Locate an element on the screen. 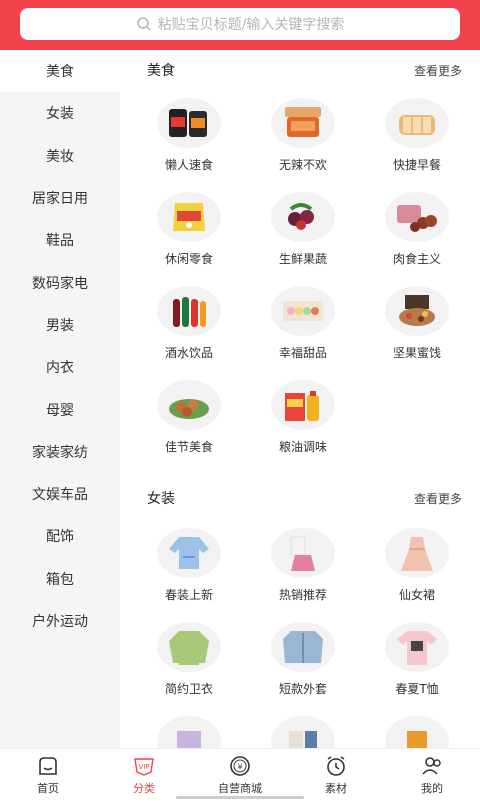  search-icon is located at coordinates (143, 24).